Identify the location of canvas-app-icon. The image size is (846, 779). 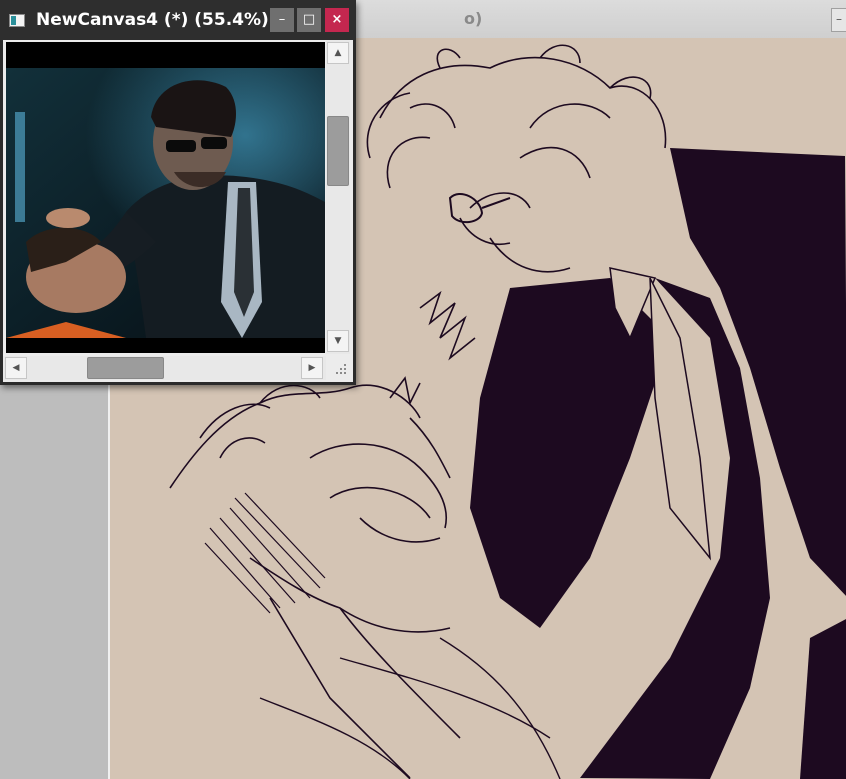
(17, 20).